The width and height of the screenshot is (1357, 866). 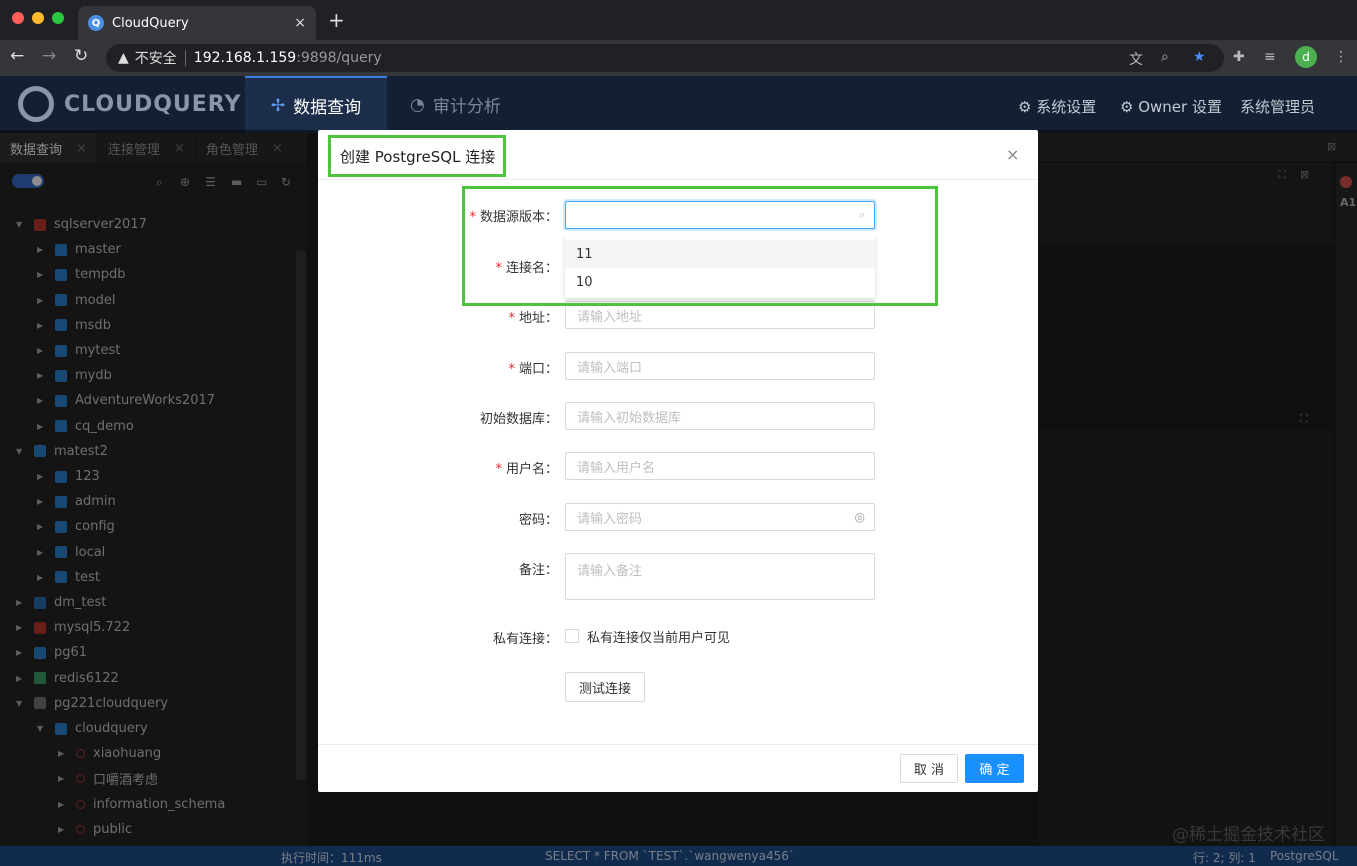 I want to click on cloudquery-favicon-icon: Q, so click(x=96, y=23).